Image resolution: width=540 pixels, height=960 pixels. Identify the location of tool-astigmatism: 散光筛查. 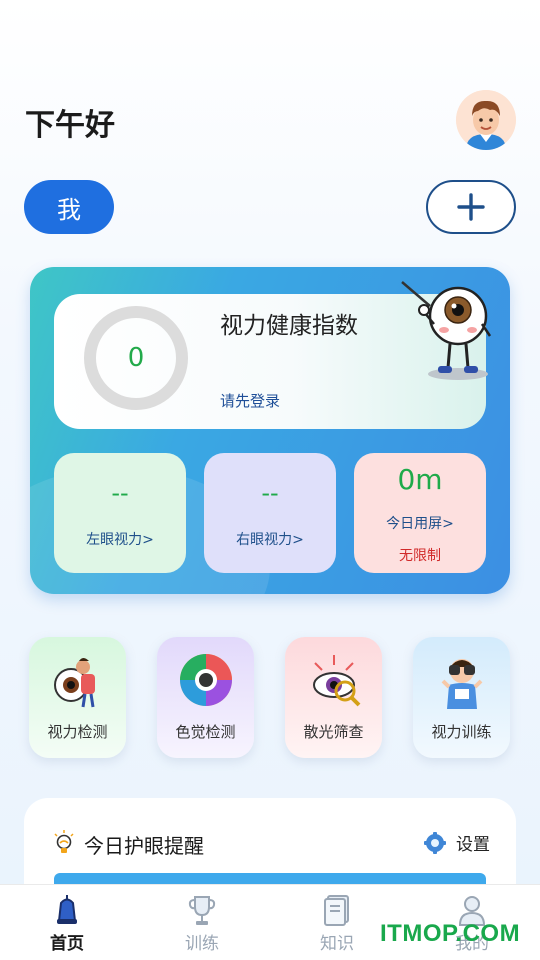
(333, 697).